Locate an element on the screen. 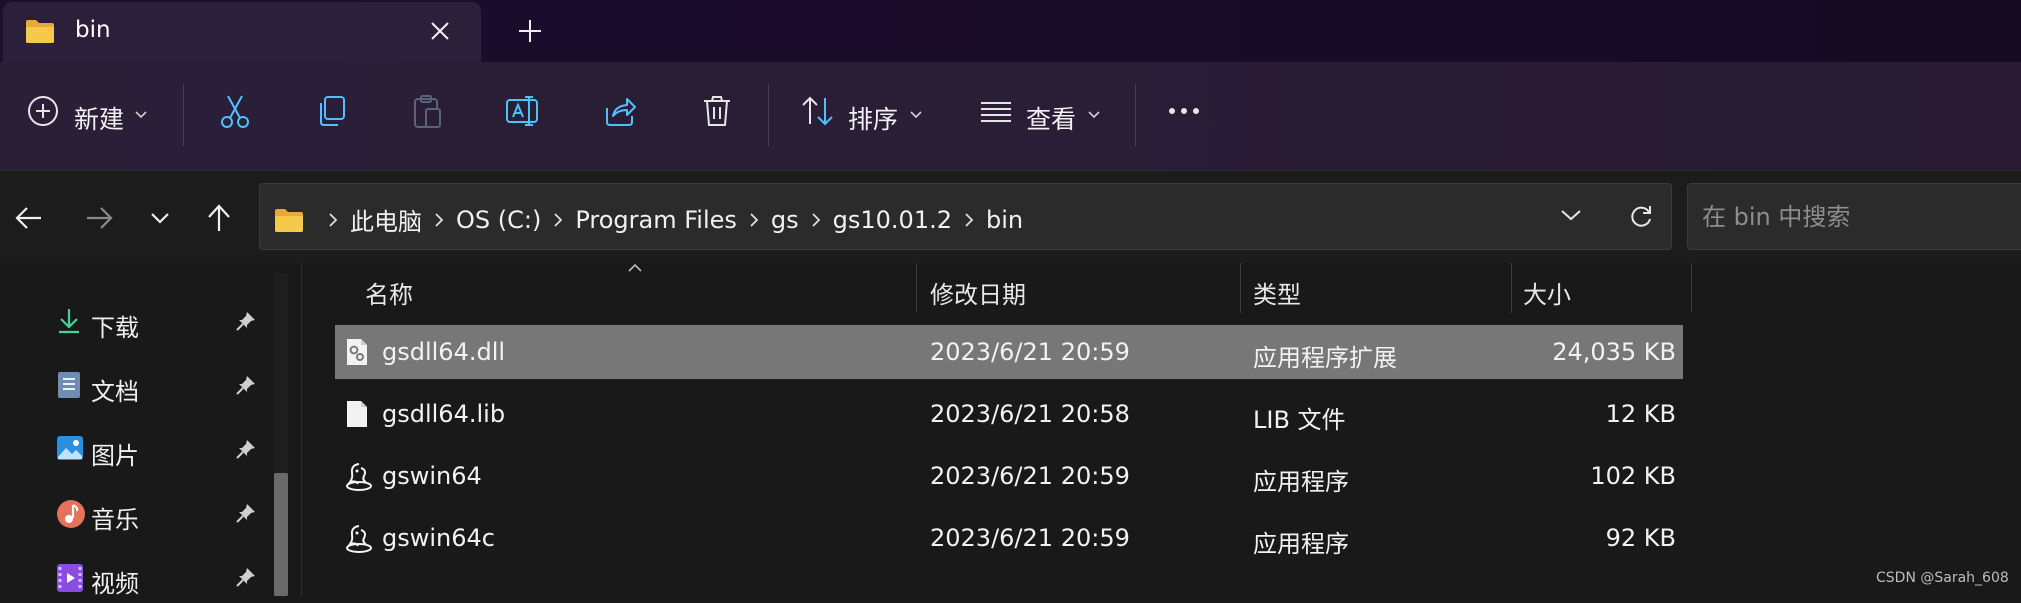 The image size is (2021, 603). music-icon is located at coordinates (71, 514).